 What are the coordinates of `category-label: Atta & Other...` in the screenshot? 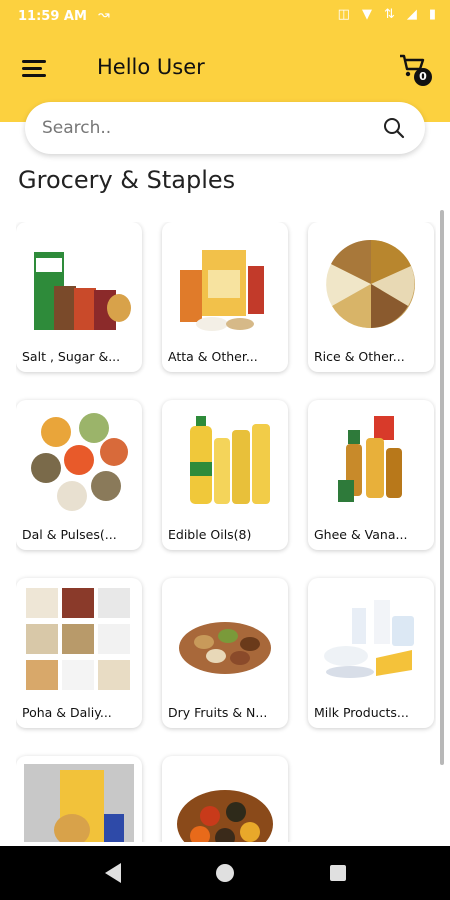 It's located at (213, 356).